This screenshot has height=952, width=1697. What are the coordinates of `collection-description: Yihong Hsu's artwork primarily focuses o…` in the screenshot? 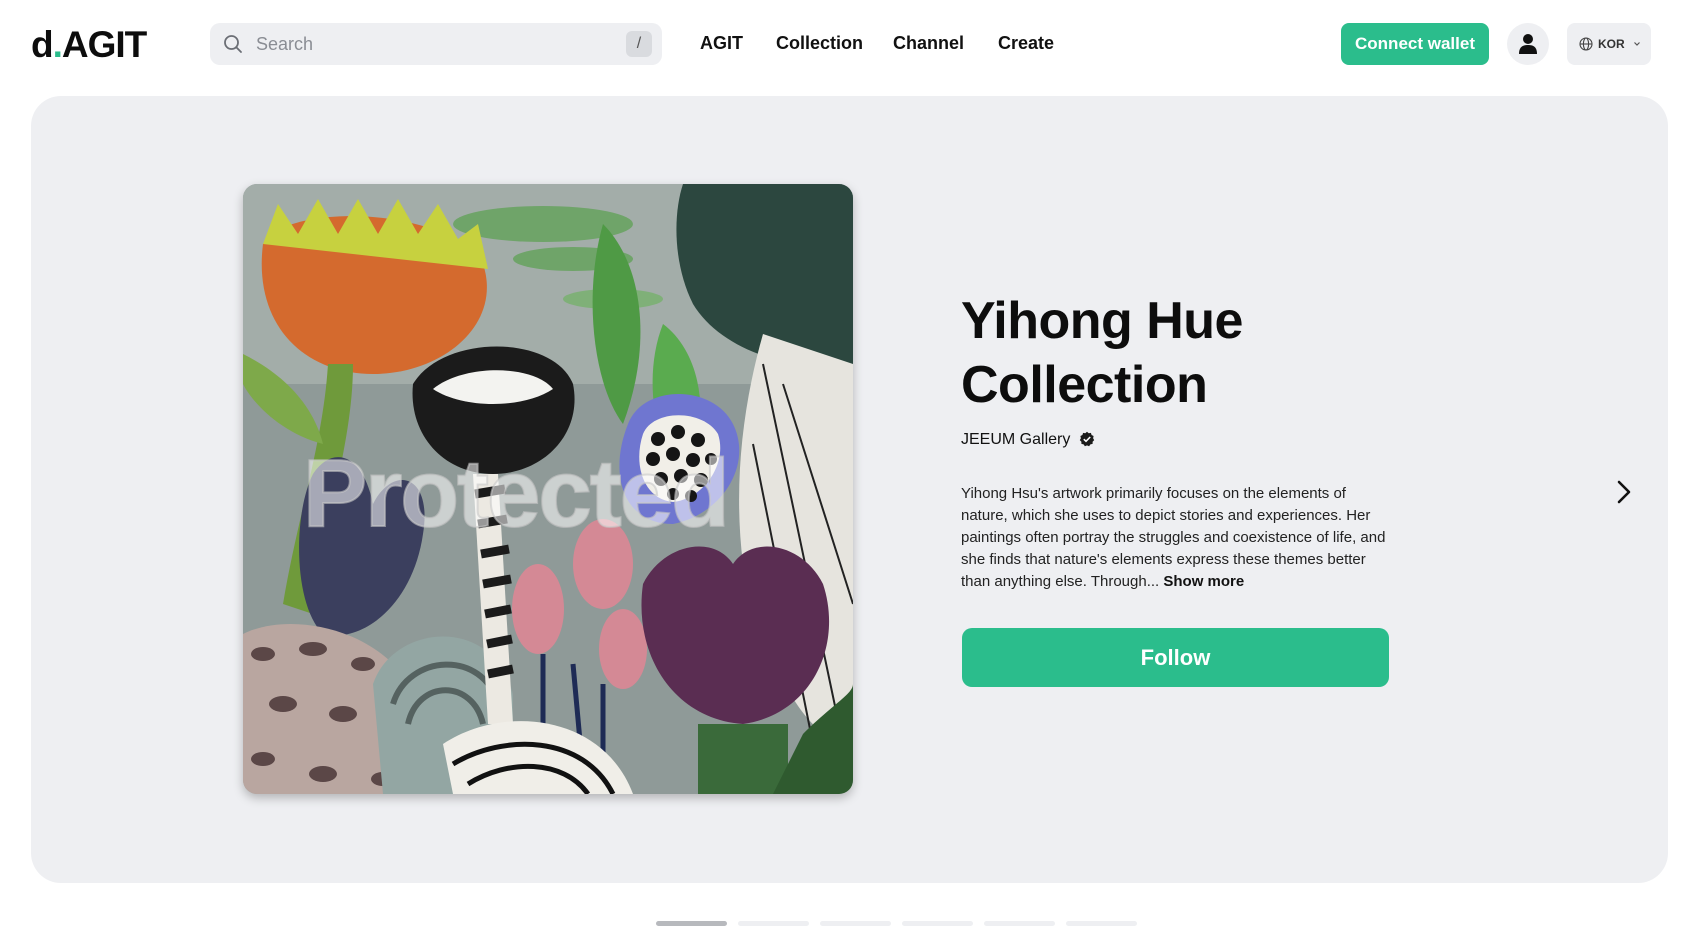 It's located at (1176, 538).